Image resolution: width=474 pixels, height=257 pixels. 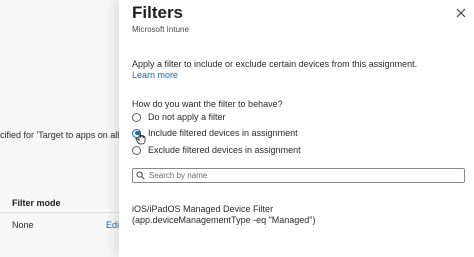 I want to click on panel-subtitle: Microsoft Intune, so click(x=160, y=29).